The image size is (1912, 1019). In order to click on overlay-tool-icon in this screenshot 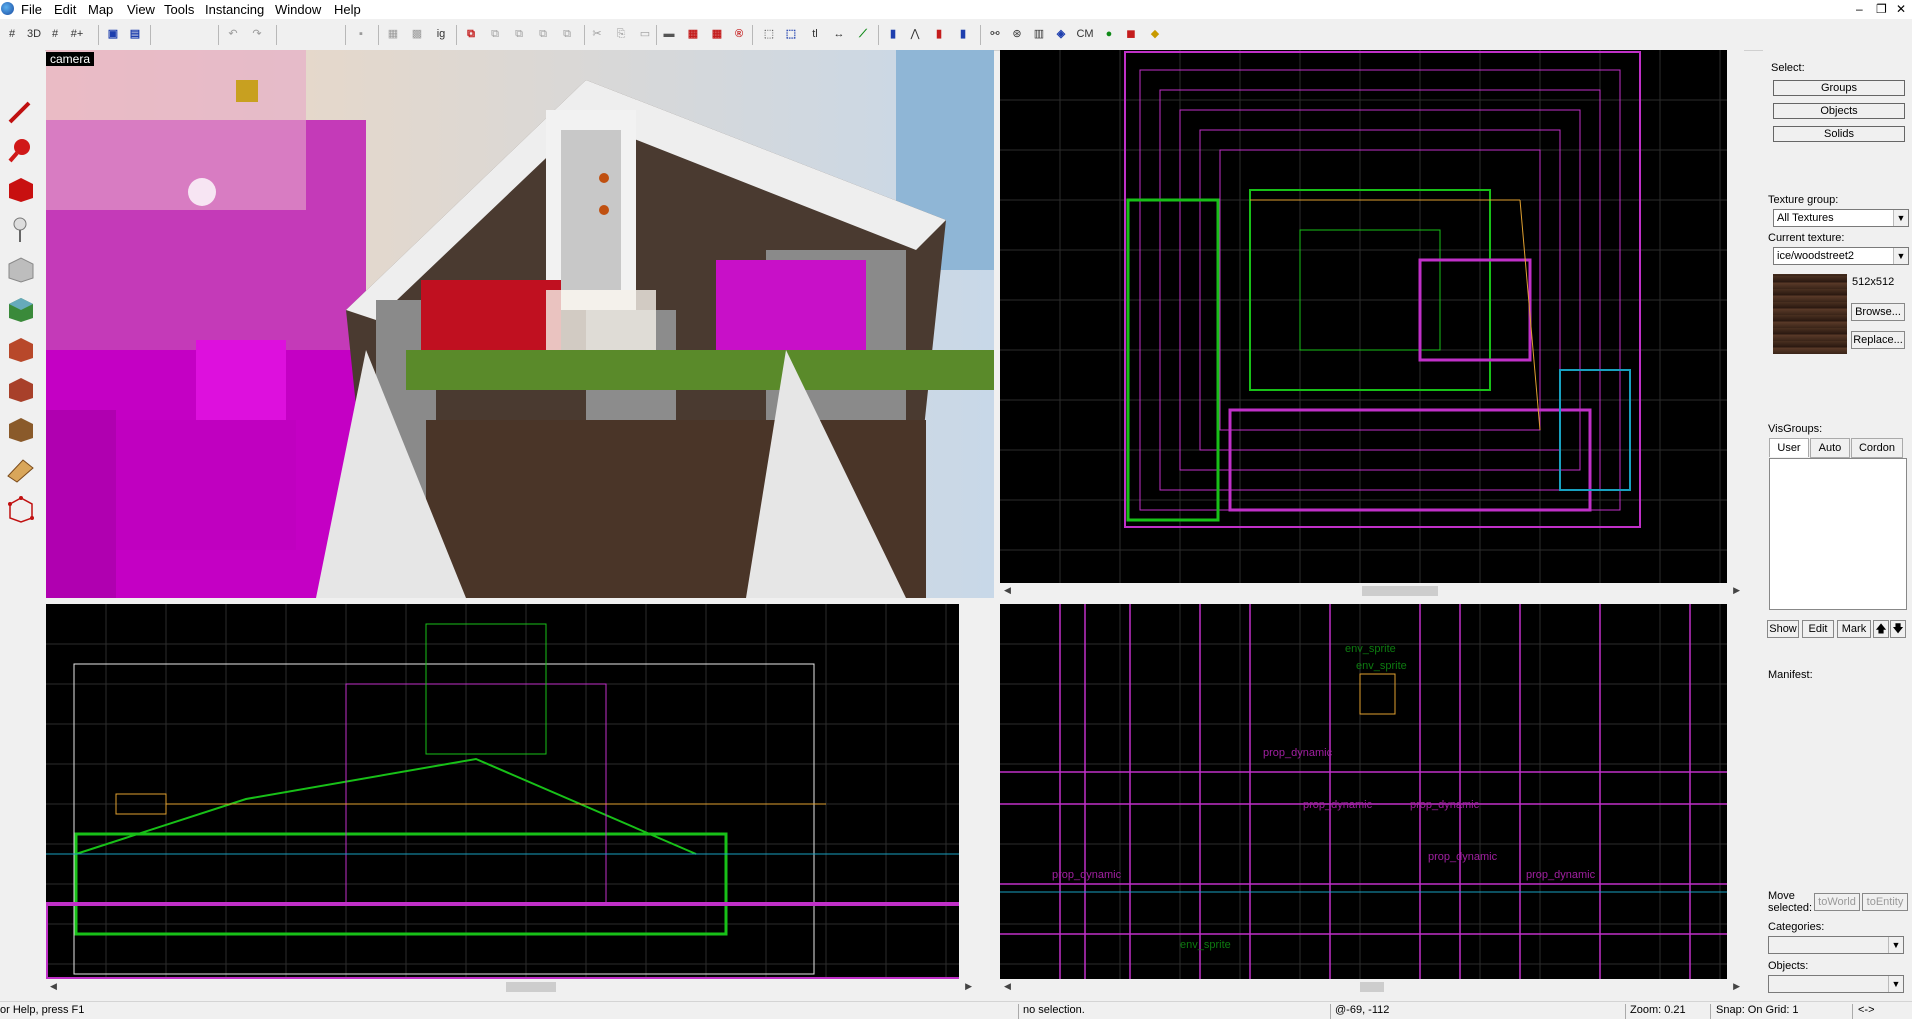, I will do `click(20, 429)`.